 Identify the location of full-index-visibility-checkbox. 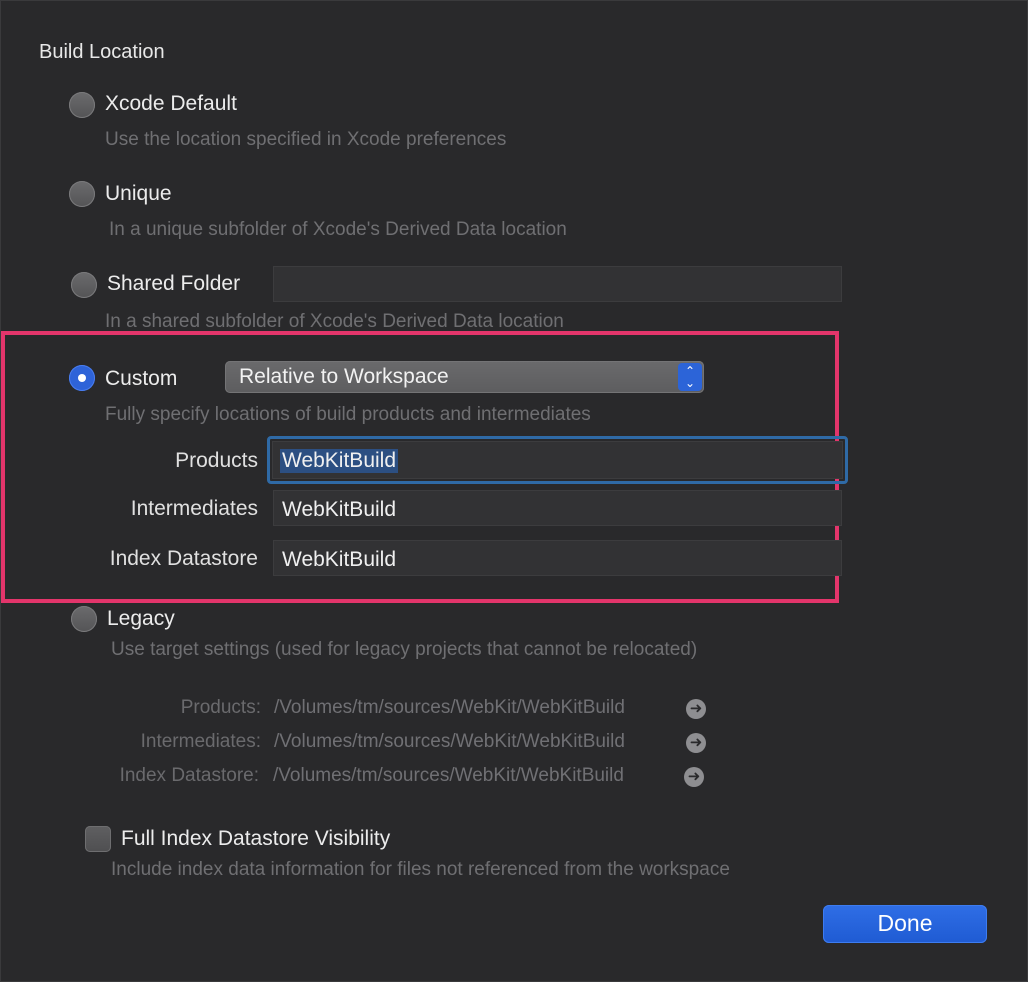
(98, 839).